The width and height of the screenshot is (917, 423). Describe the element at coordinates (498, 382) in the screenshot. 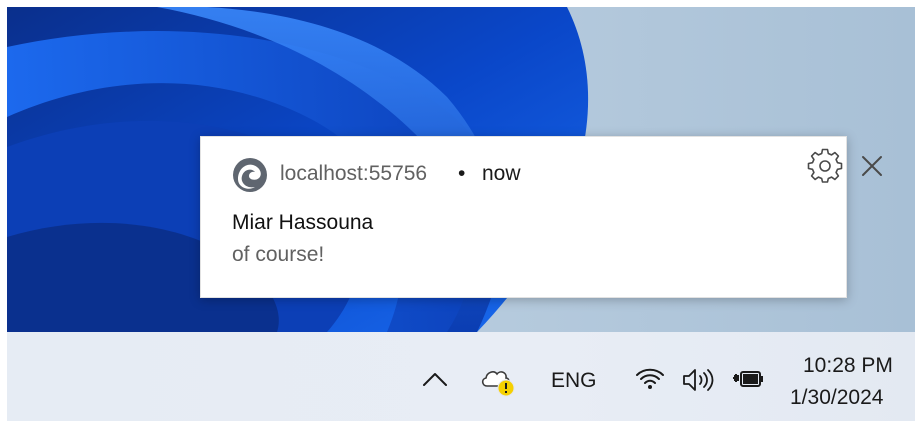

I see `onedrive-cloud-warning-icon` at that location.